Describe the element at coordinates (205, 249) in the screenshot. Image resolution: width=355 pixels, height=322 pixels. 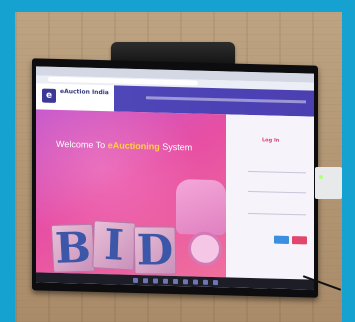
I see `toy-car-wheel` at that location.